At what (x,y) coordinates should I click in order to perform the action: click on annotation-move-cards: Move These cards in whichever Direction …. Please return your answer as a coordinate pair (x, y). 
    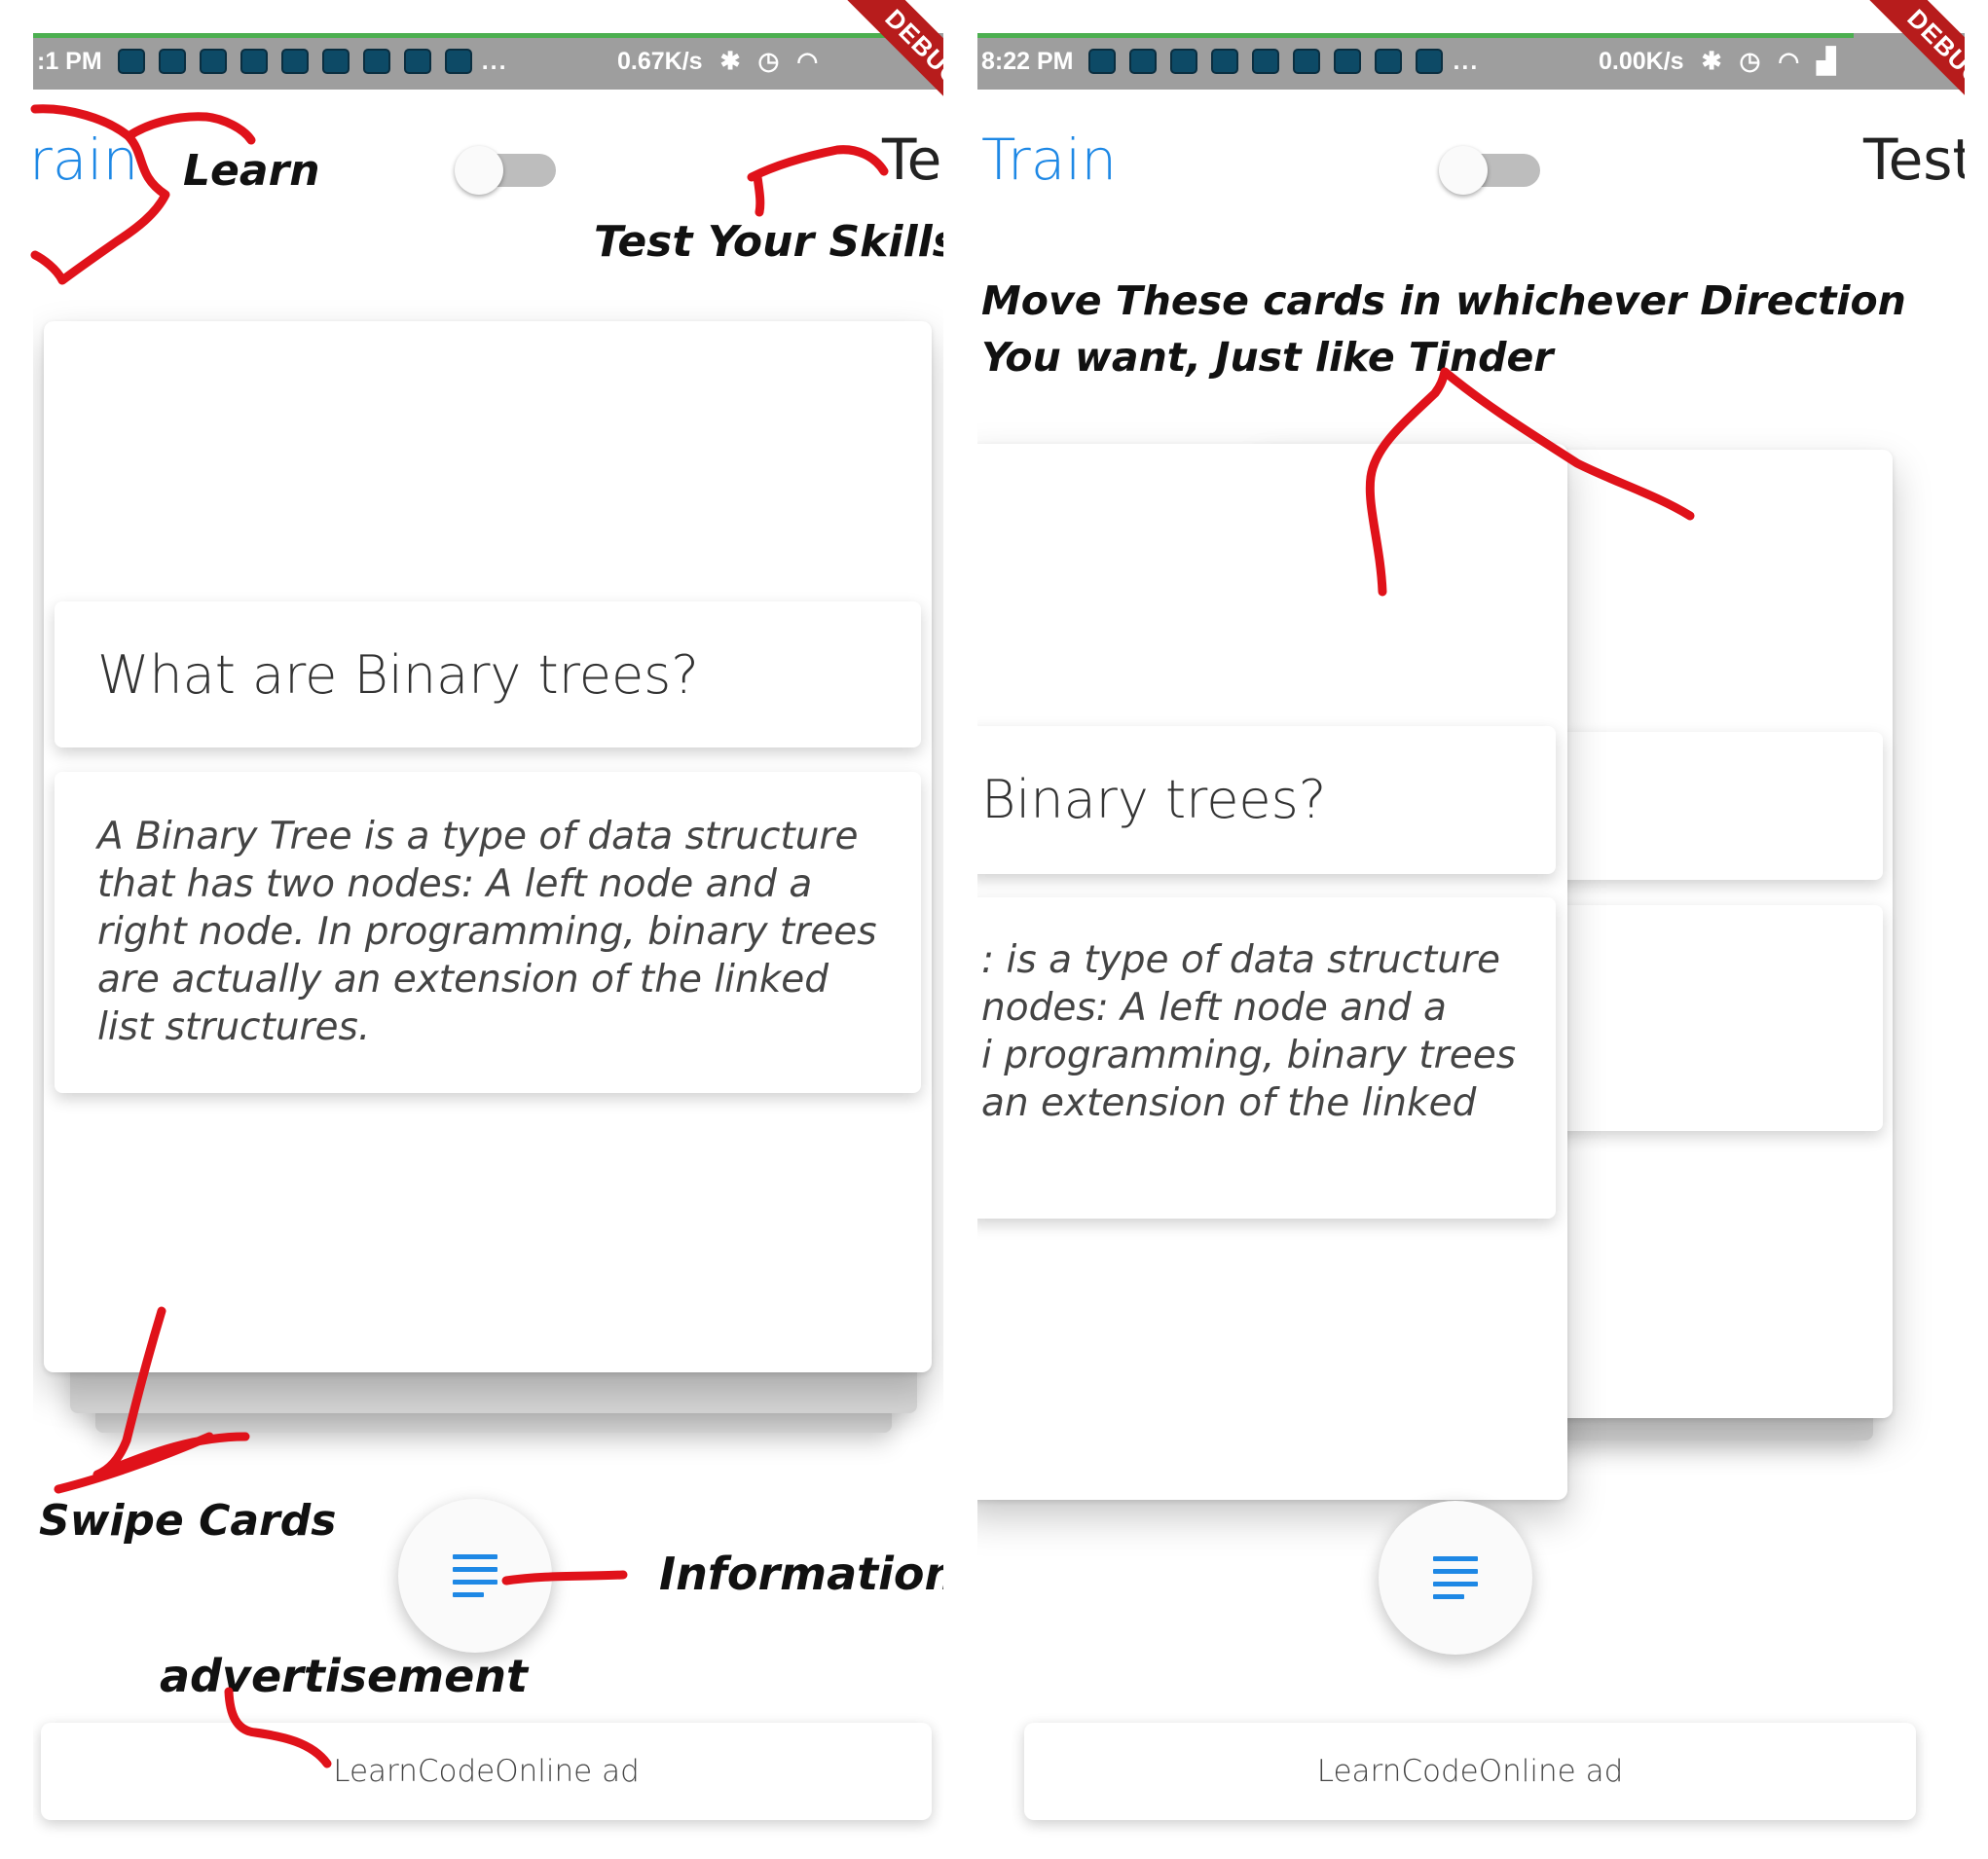
    Looking at the image, I should click on (1443, 329).